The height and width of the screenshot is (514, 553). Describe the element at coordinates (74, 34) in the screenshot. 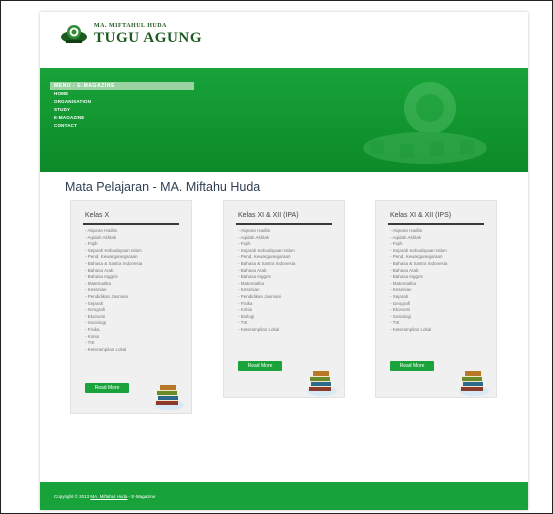

I see `school-emblem-icon` at that location.